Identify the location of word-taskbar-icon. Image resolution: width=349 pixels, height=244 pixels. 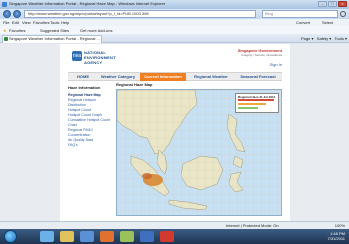
(147, 236).